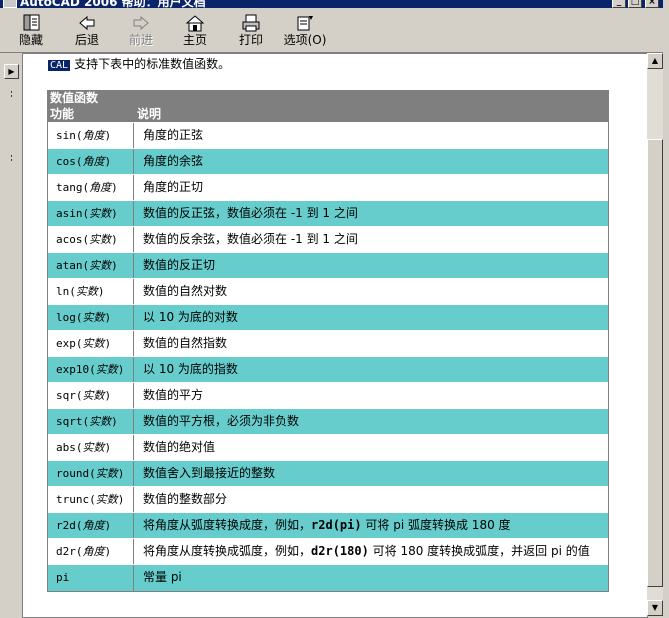 The image size is (669, 618). I want to click on intro-sentence: 支持下表中的标准数值函数。, so click(152, 64).